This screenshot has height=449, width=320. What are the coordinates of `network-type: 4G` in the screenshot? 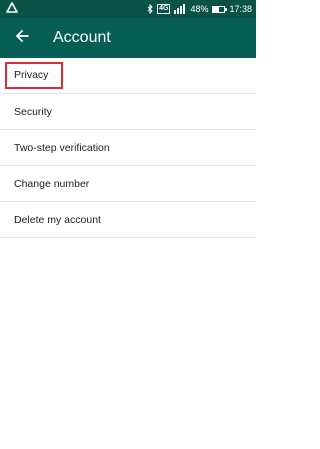 It's located at (164, 9).